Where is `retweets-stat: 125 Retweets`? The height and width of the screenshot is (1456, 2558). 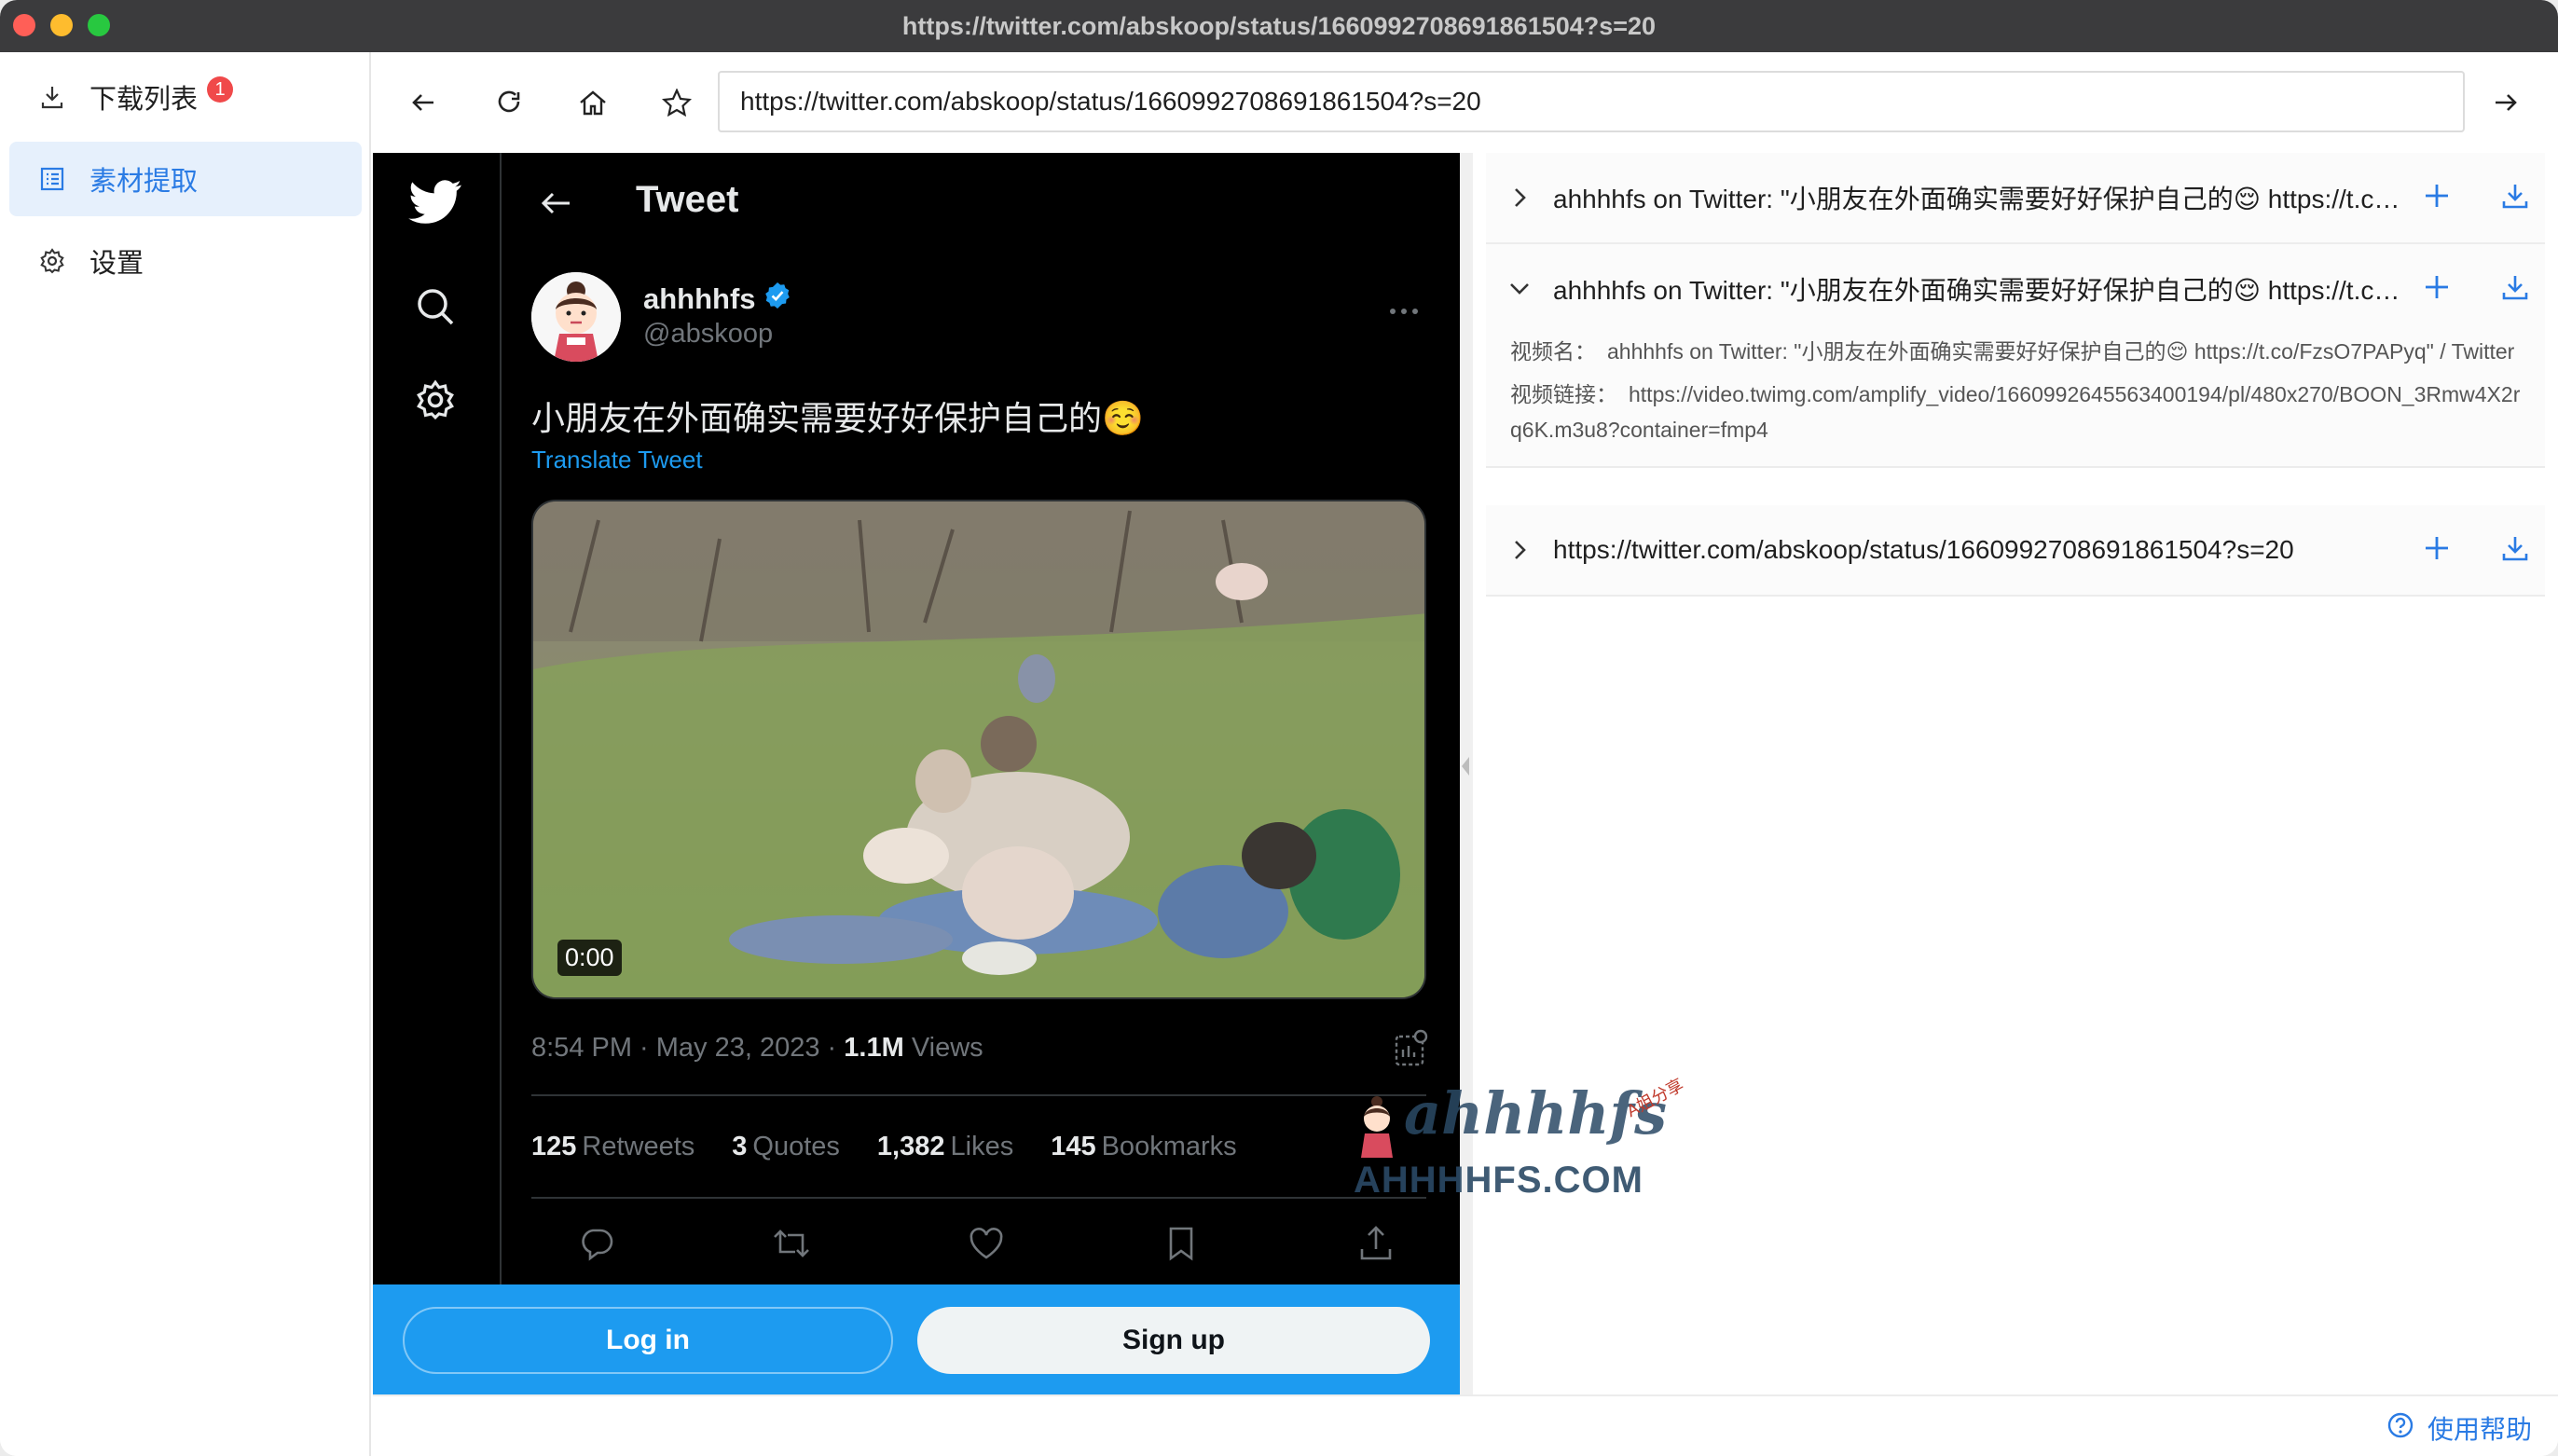
retweets-stat: 125 Retweets is located at coordinates (613, 1147).